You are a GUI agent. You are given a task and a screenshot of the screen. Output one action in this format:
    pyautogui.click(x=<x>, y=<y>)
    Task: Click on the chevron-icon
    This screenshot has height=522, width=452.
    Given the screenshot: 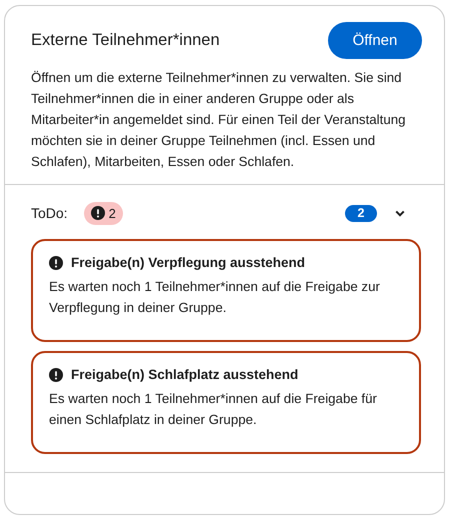 What is the action you would take?
    pyautogui.click(x=400, y=213)
    